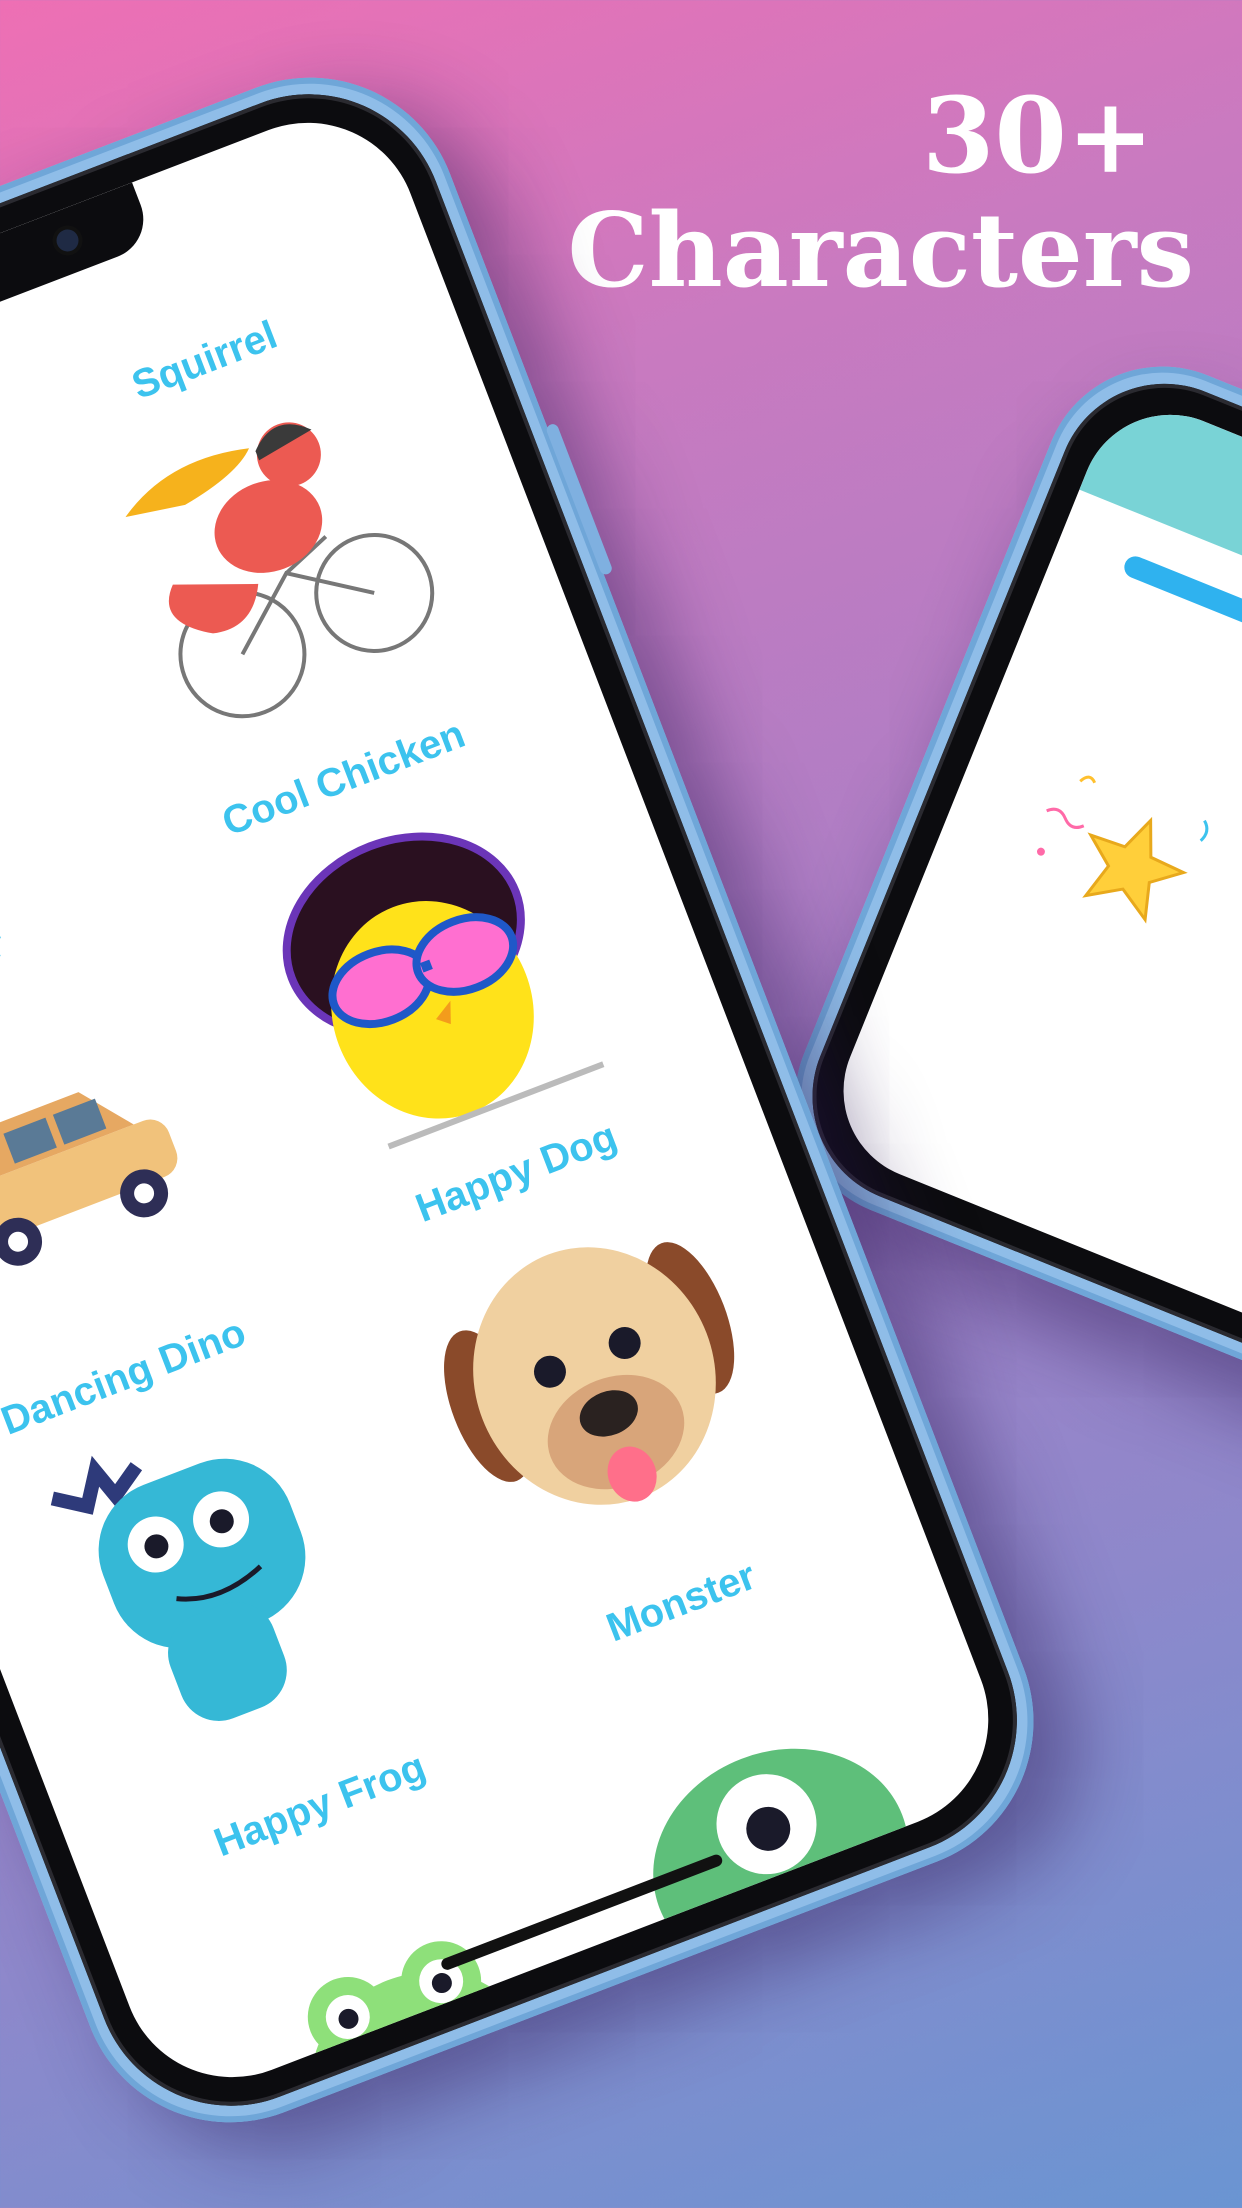 Image resolution: width=1242 pixels, height=2208 pixels. What do you see at coordinates (589, 1373) in the screenshot?
I see `dog-icon` at bounding box center [589, 1373].